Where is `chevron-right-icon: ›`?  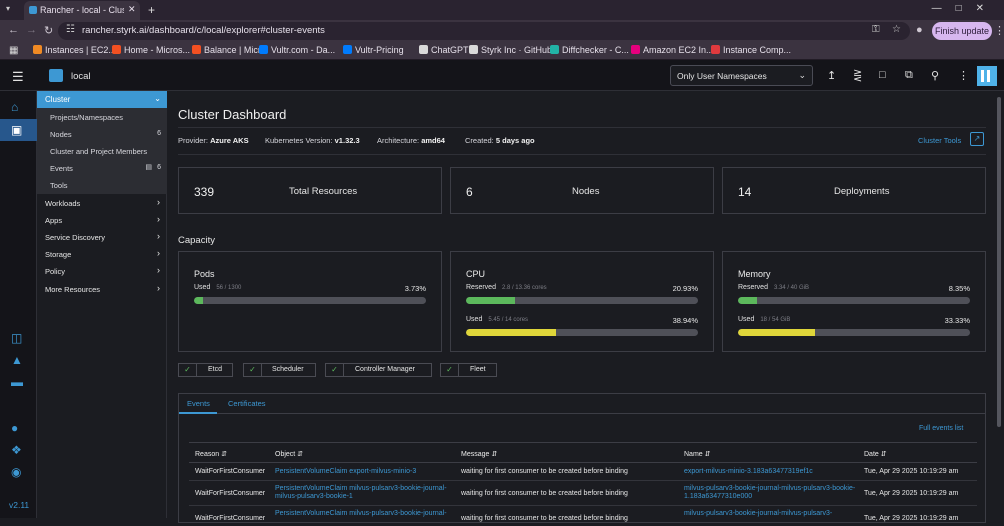
chevron-right-icon: › is located at coordinates (158, 236).